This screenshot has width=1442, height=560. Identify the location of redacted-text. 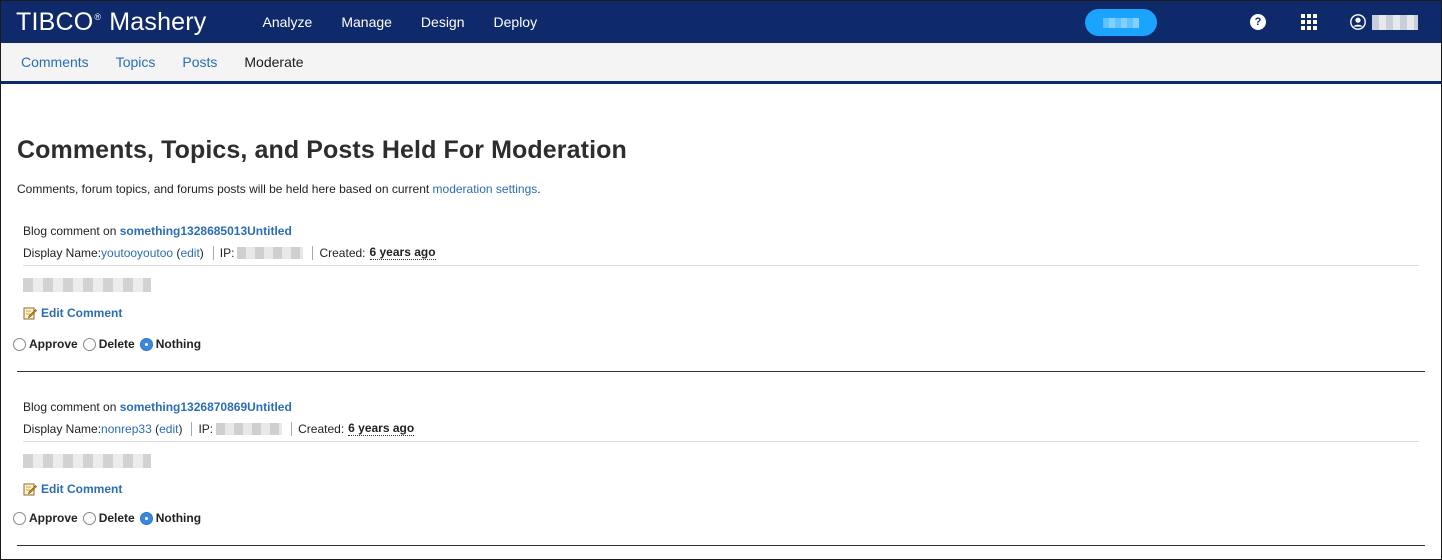
(1121, 23).